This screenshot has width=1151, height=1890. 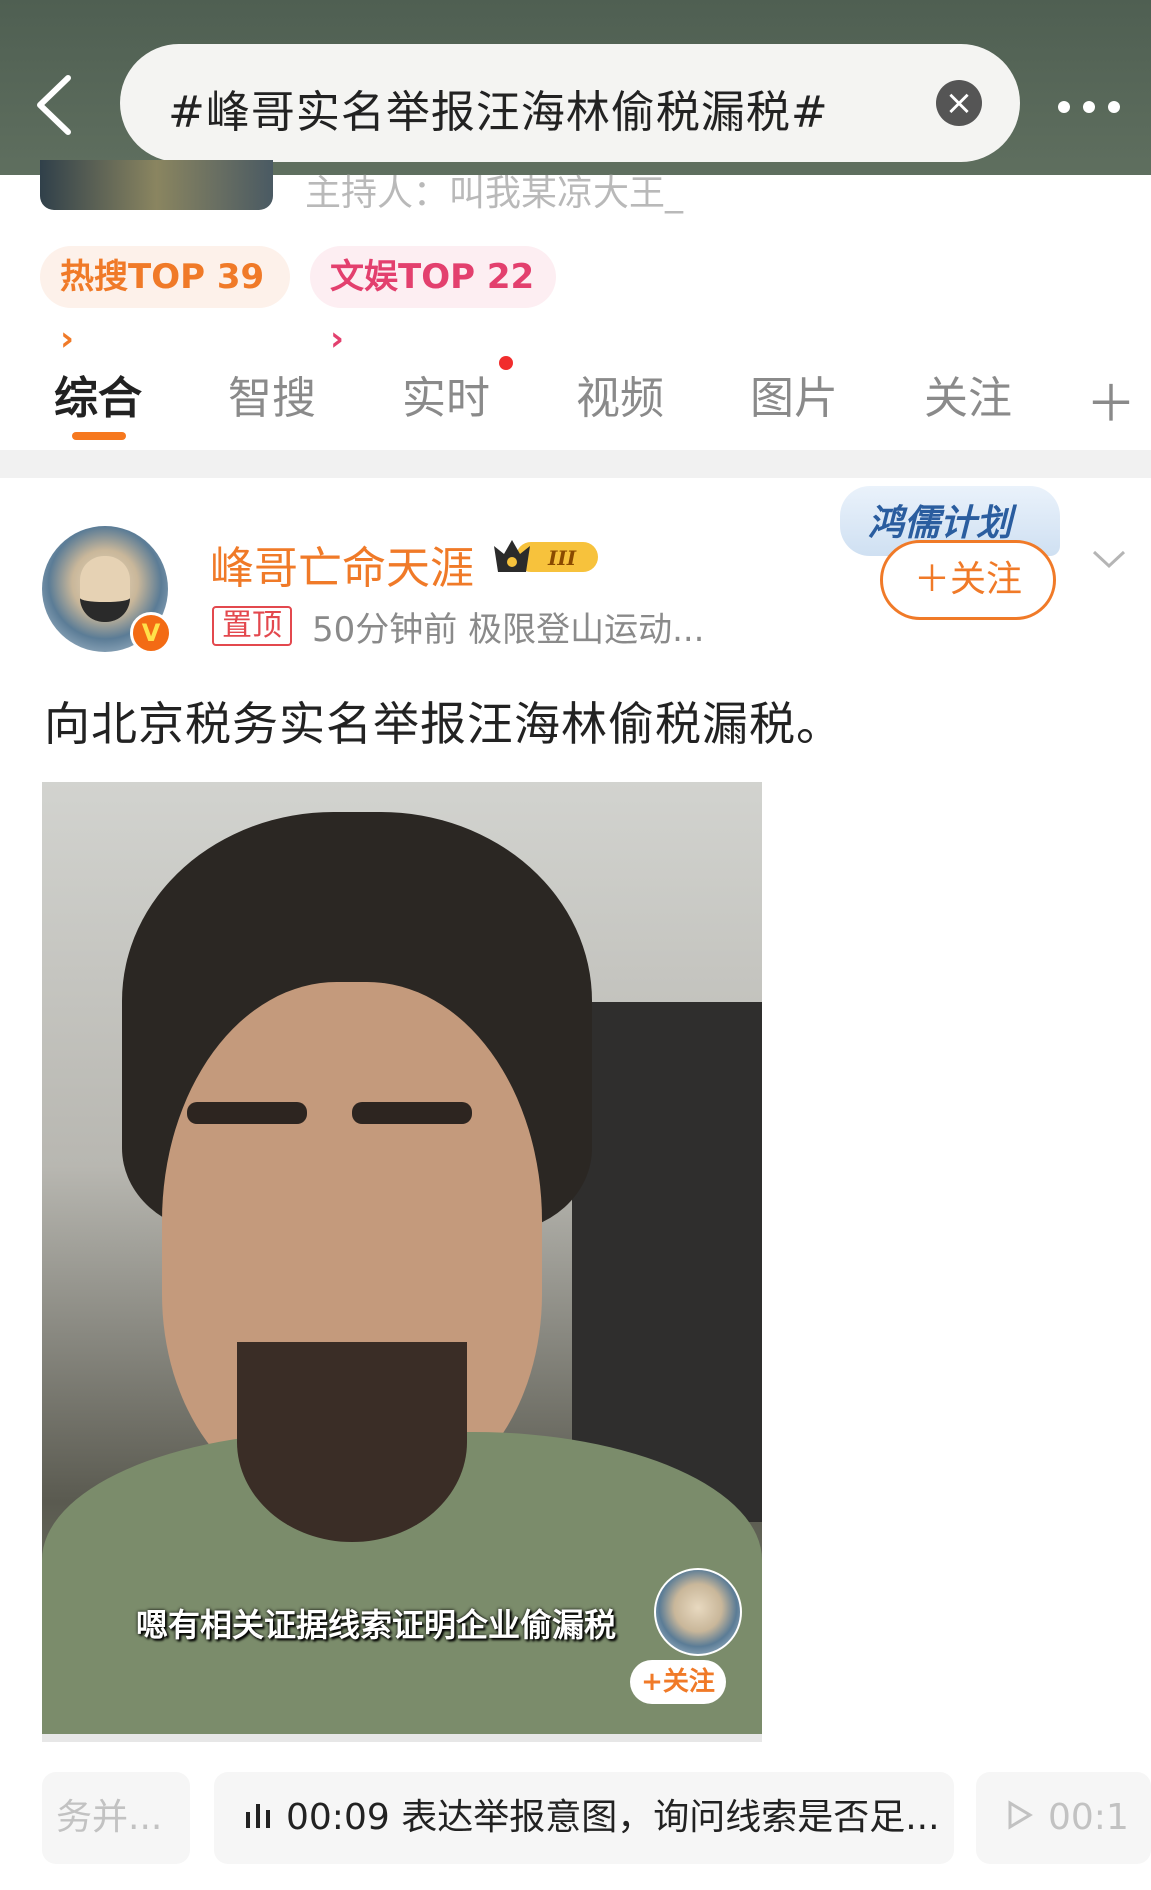 I want to click on tab-video: 视频, so click(x=620, y=394).